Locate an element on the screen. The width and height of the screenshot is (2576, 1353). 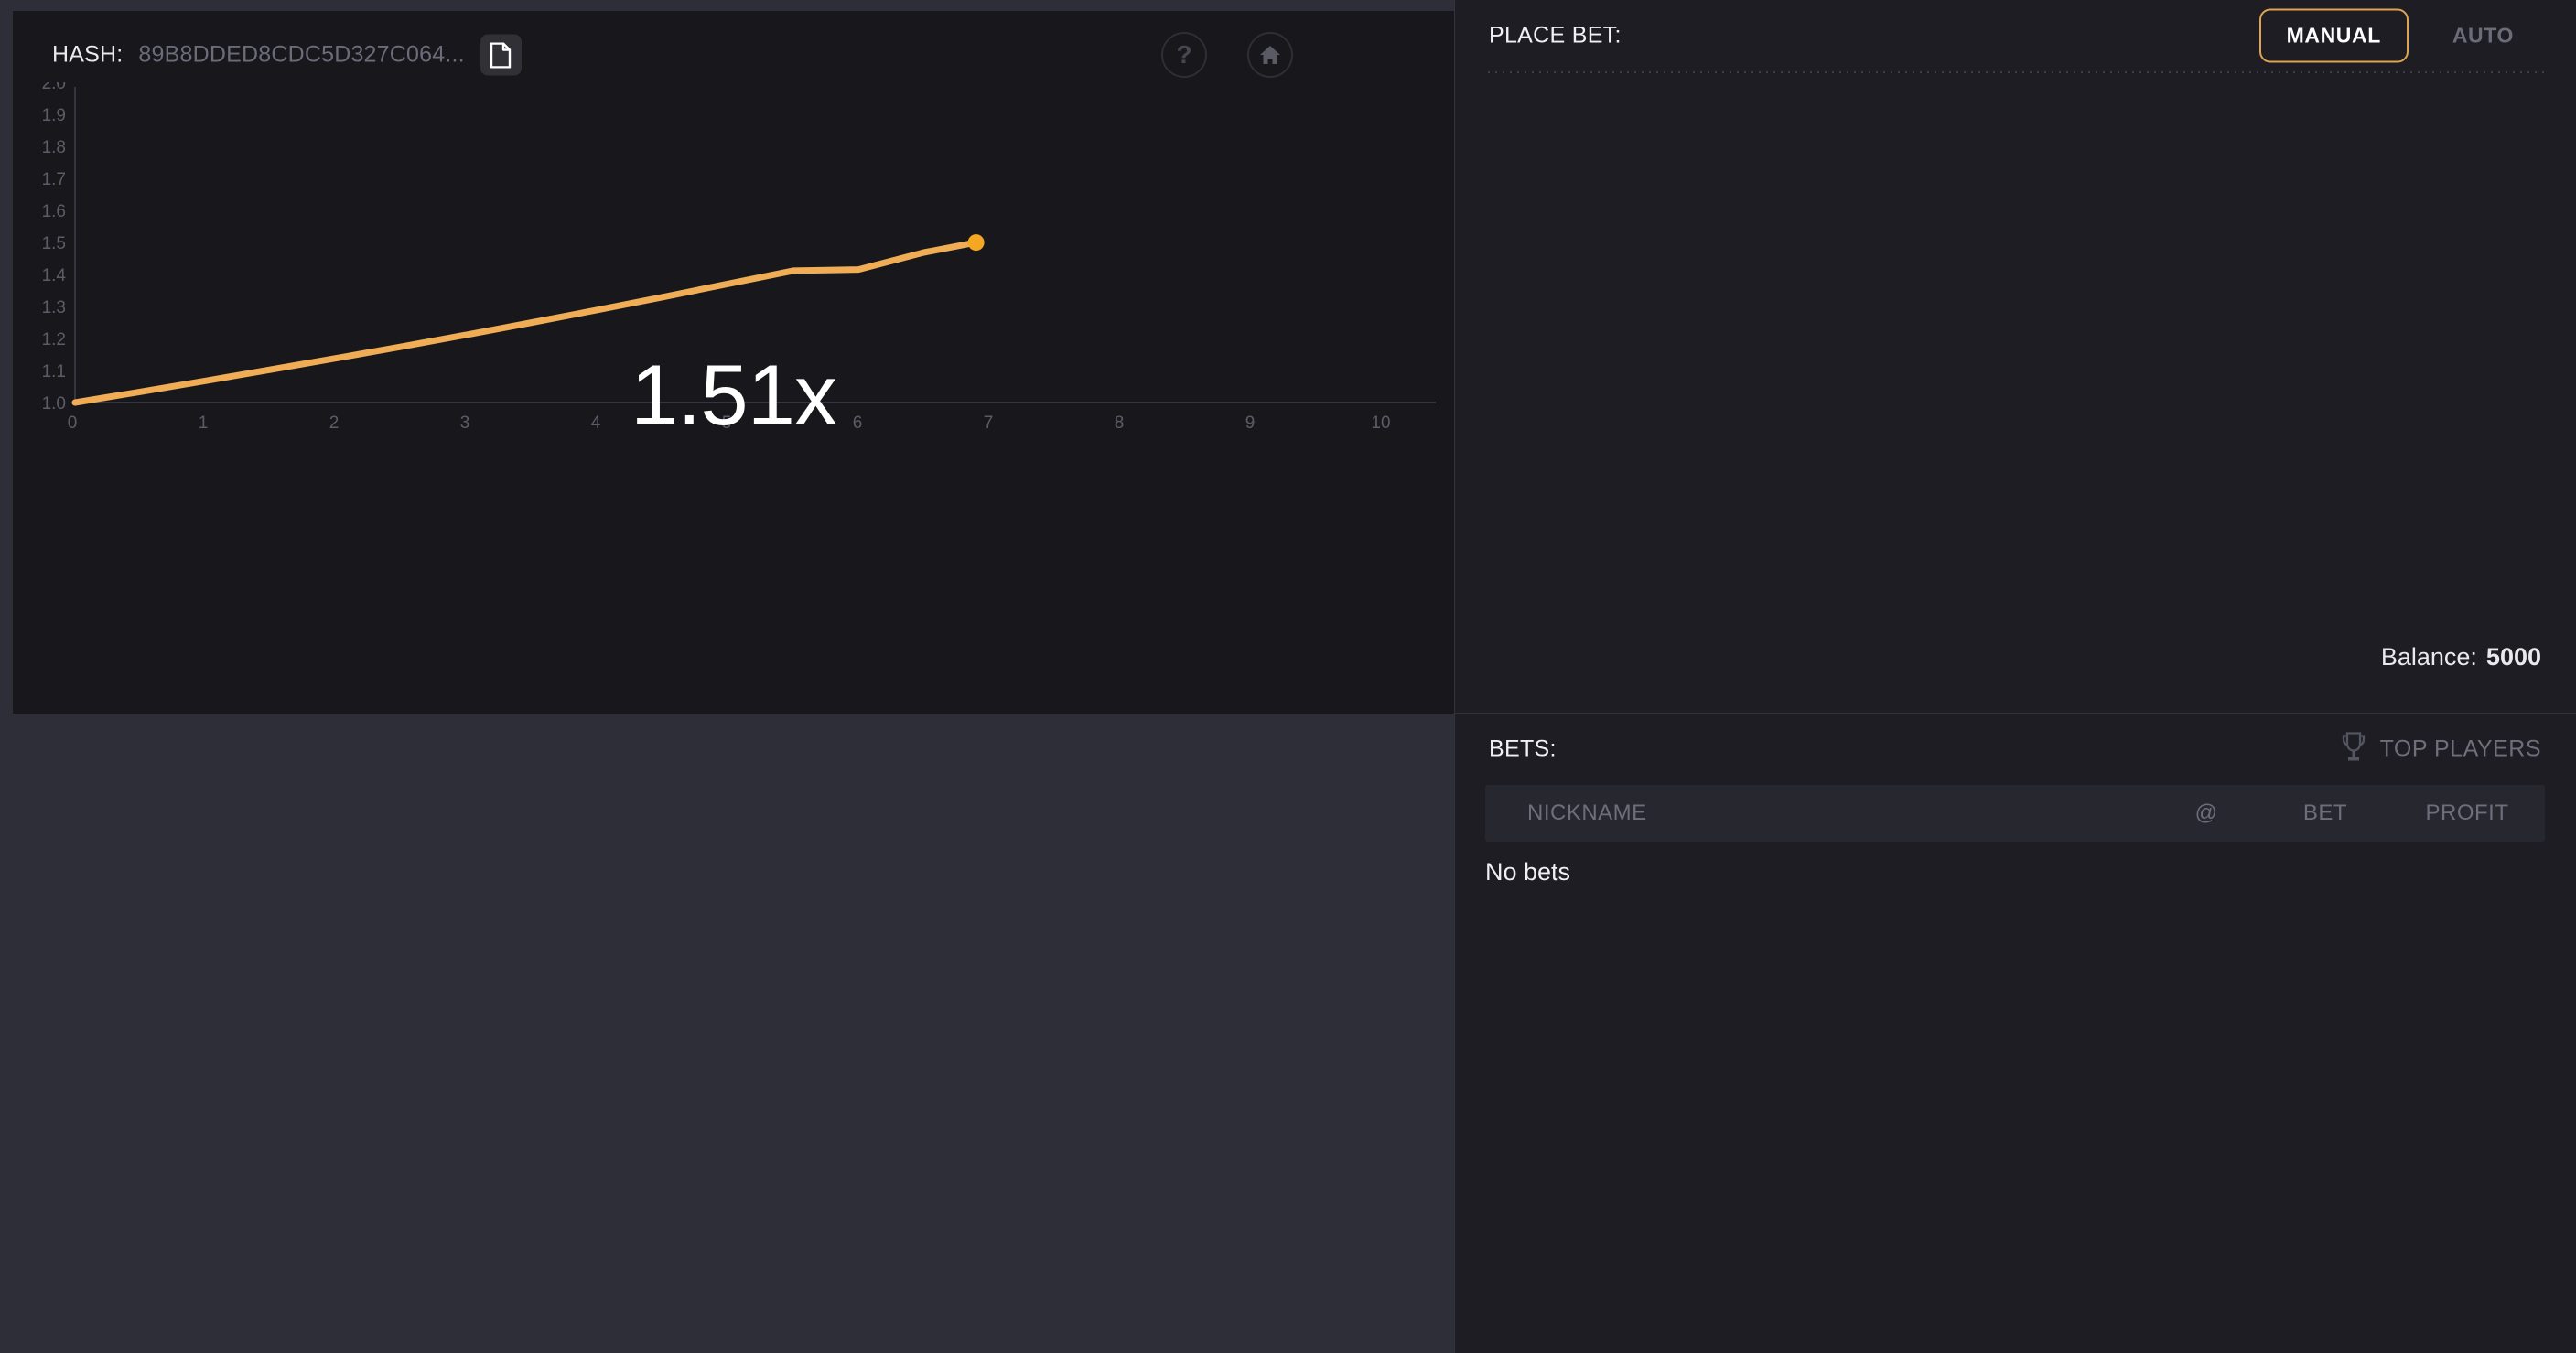
curve-head-point is located at coordinates (976, 243).